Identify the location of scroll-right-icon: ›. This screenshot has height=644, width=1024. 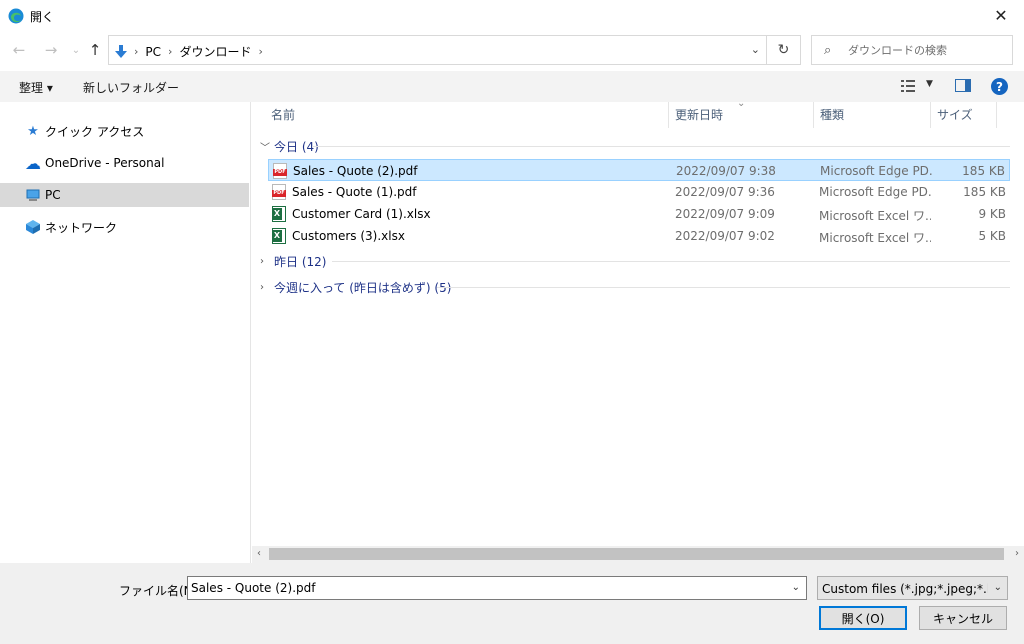
(1017, 553).